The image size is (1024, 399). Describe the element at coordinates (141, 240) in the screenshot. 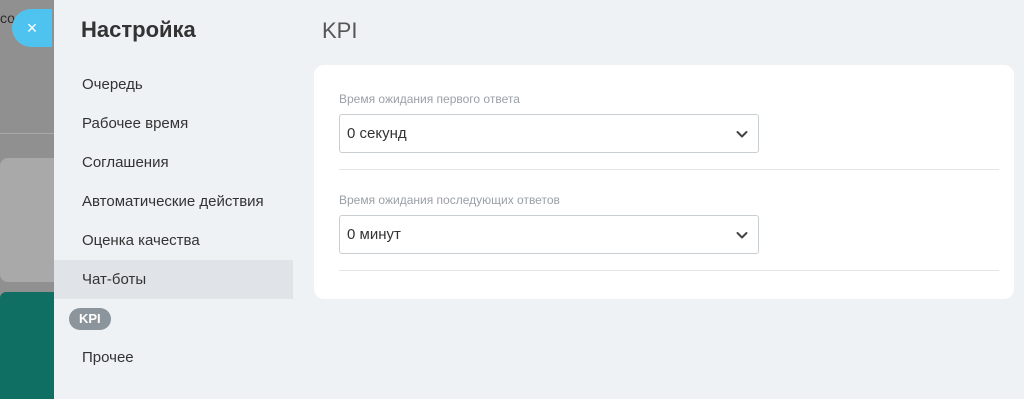

I see `sidebar-item-label: Оценка качества` at that location.